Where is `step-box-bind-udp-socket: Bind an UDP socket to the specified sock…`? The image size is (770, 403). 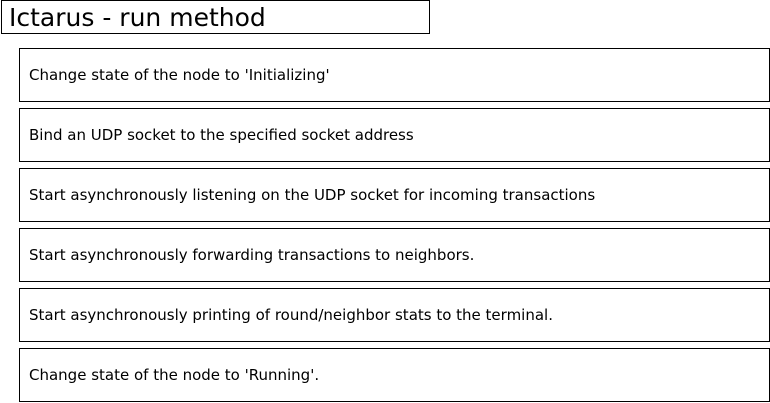
step-box-bind-udp-socket: Bind an UDP socket to the specified sock… is located at coordinates (394, 135).